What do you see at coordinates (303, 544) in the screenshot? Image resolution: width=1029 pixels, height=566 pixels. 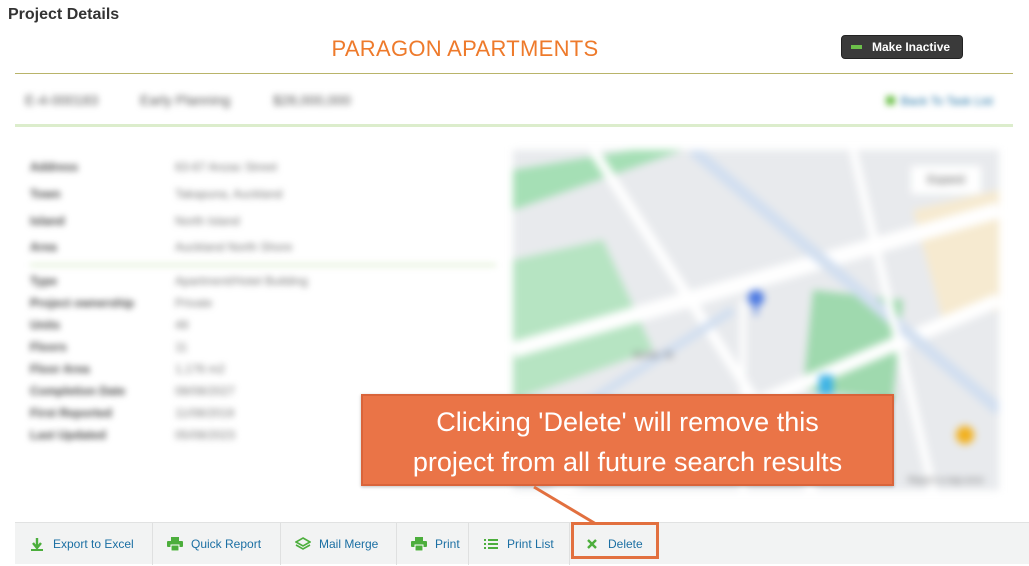 I see `layers-icon` at bounding box center [303, 544].